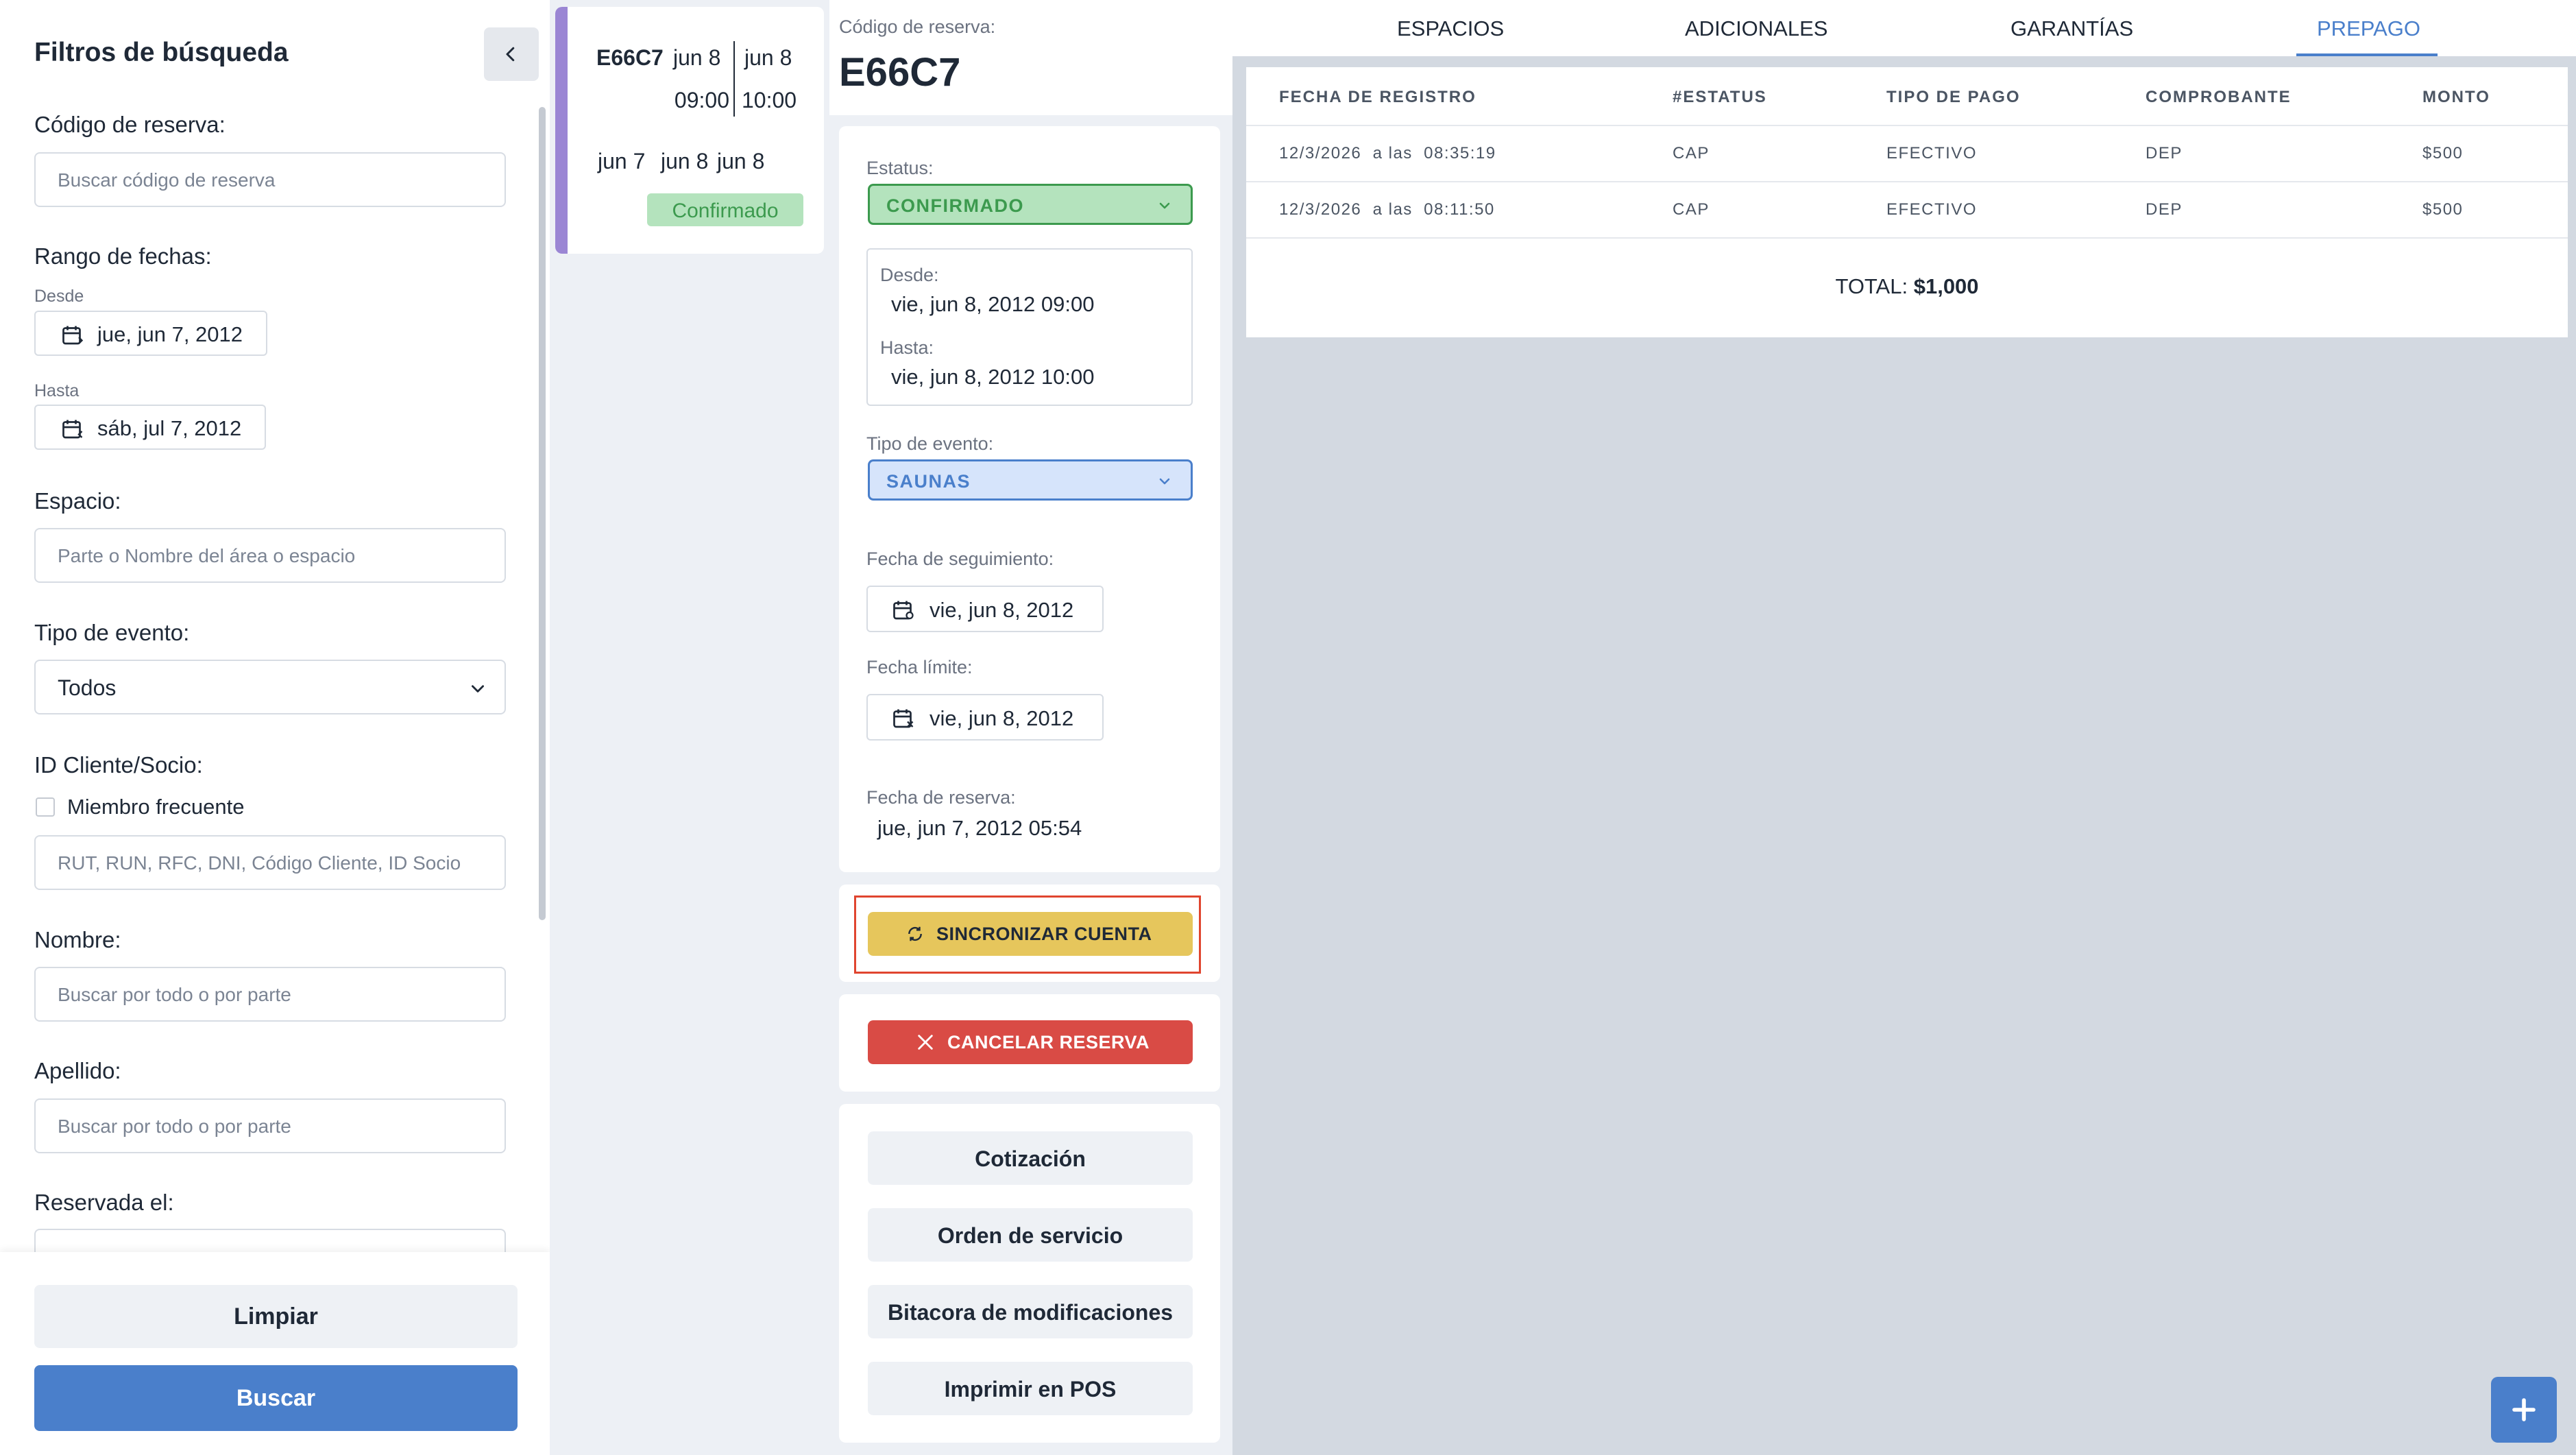 The width and height of the screenshot is (2576, 1455). What do you see at coordinates (2443, 153) in the screenshot?
I see `cell-amount: $500` at bounding box center [2443, 153].